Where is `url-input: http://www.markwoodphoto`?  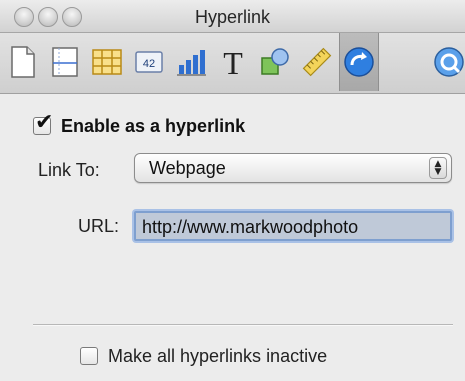 url-input: http://www.markwoodphoto is located at coordinates (293, 226).